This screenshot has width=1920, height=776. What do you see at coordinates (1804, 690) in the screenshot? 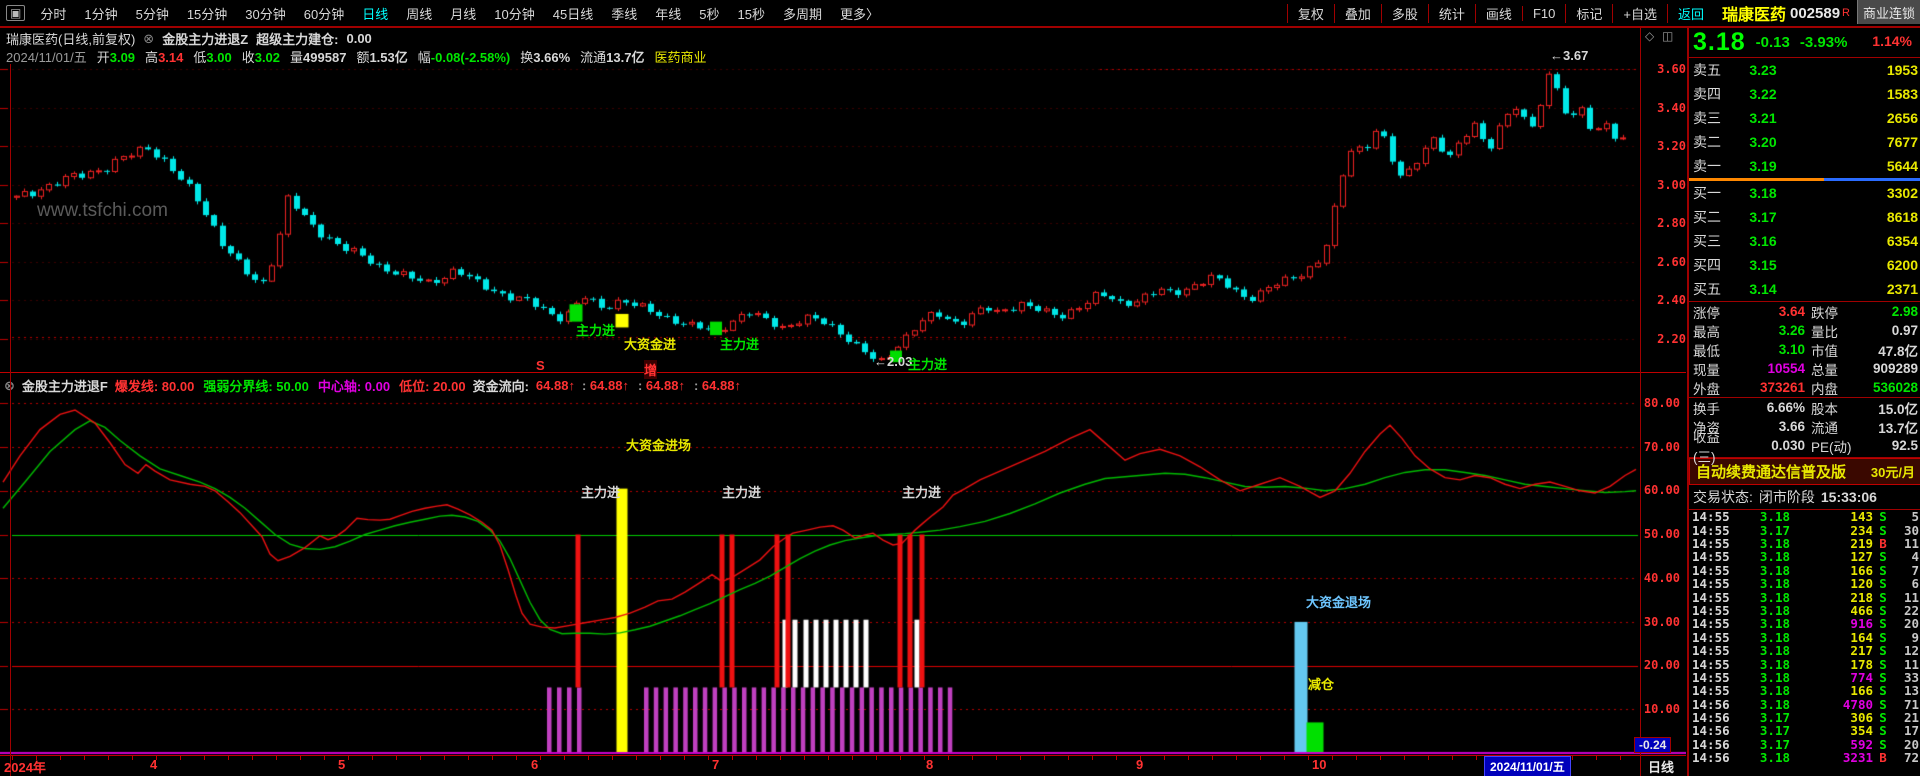
I see `trade-row: 14:55 3.18 166 S 13` at bounding box center [1804, 690].